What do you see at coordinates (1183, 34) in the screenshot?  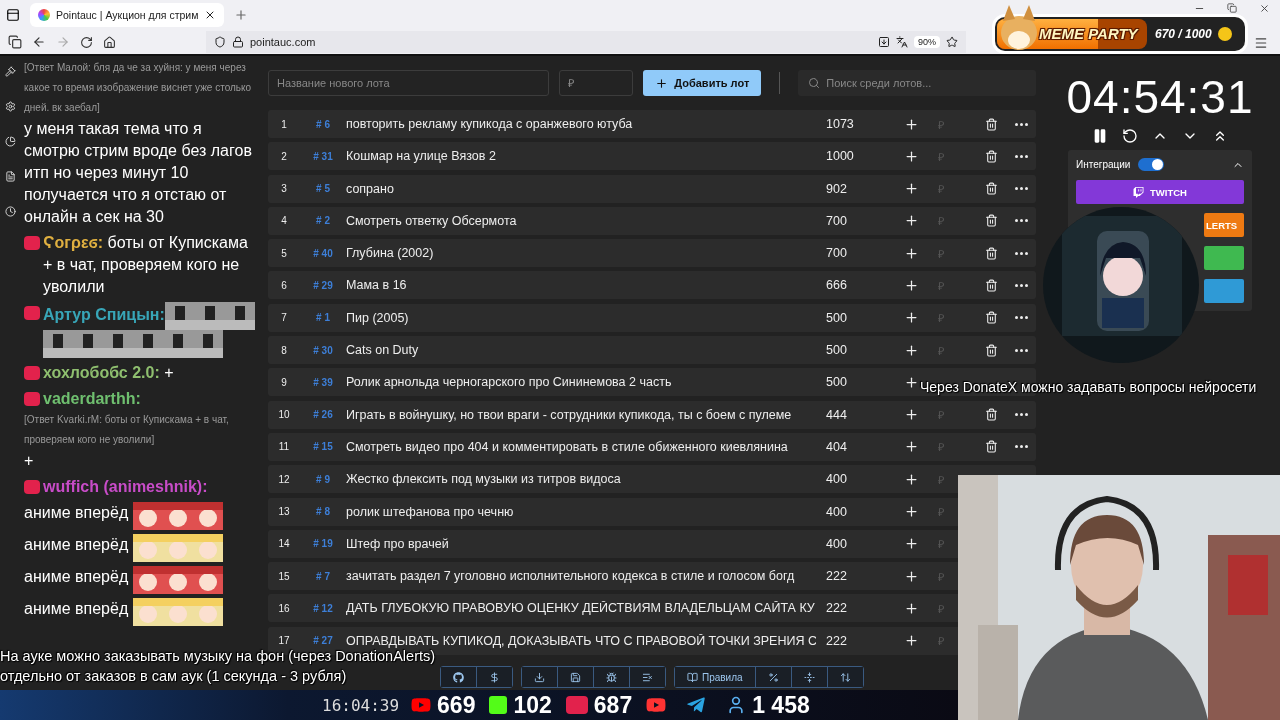 I see `progress-text: 670 / 1000` at bounding box center [1183, 34].